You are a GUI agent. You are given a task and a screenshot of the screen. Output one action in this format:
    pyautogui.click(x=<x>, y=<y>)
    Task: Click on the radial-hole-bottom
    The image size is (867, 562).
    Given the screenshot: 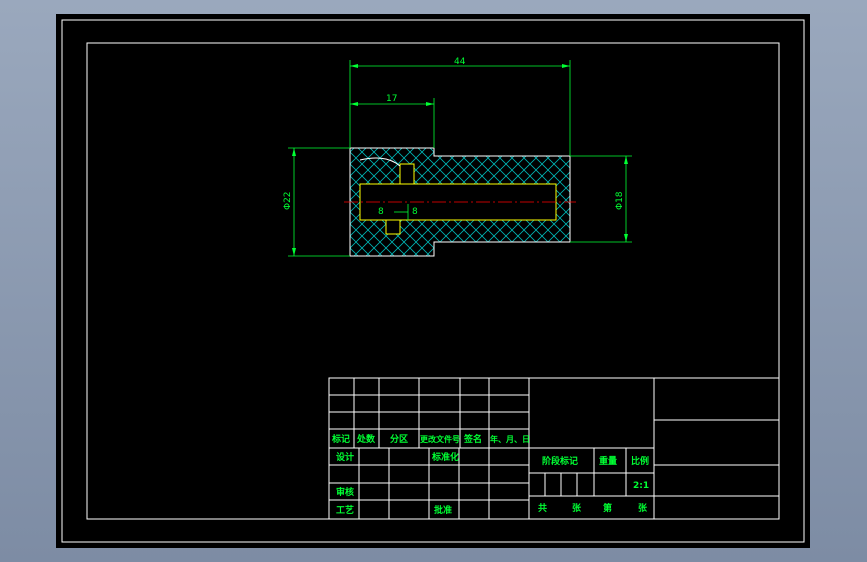 What is the action you would take?
    pyautogui.click(x=393, y=227)
    